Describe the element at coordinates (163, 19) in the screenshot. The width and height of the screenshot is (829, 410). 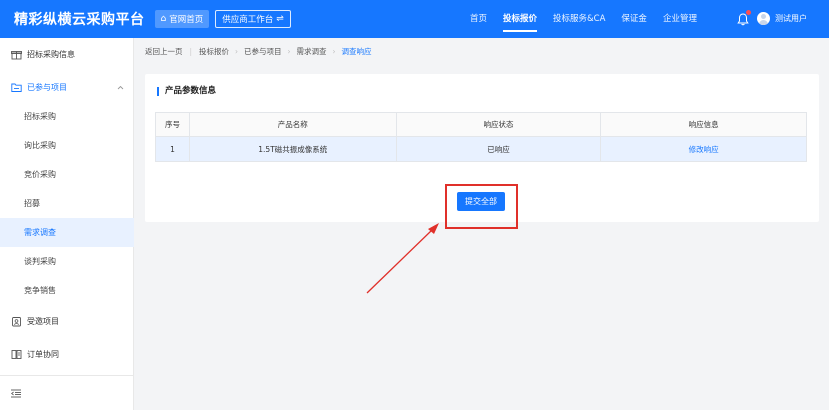
I see `home-icon: ⌂` at that location.